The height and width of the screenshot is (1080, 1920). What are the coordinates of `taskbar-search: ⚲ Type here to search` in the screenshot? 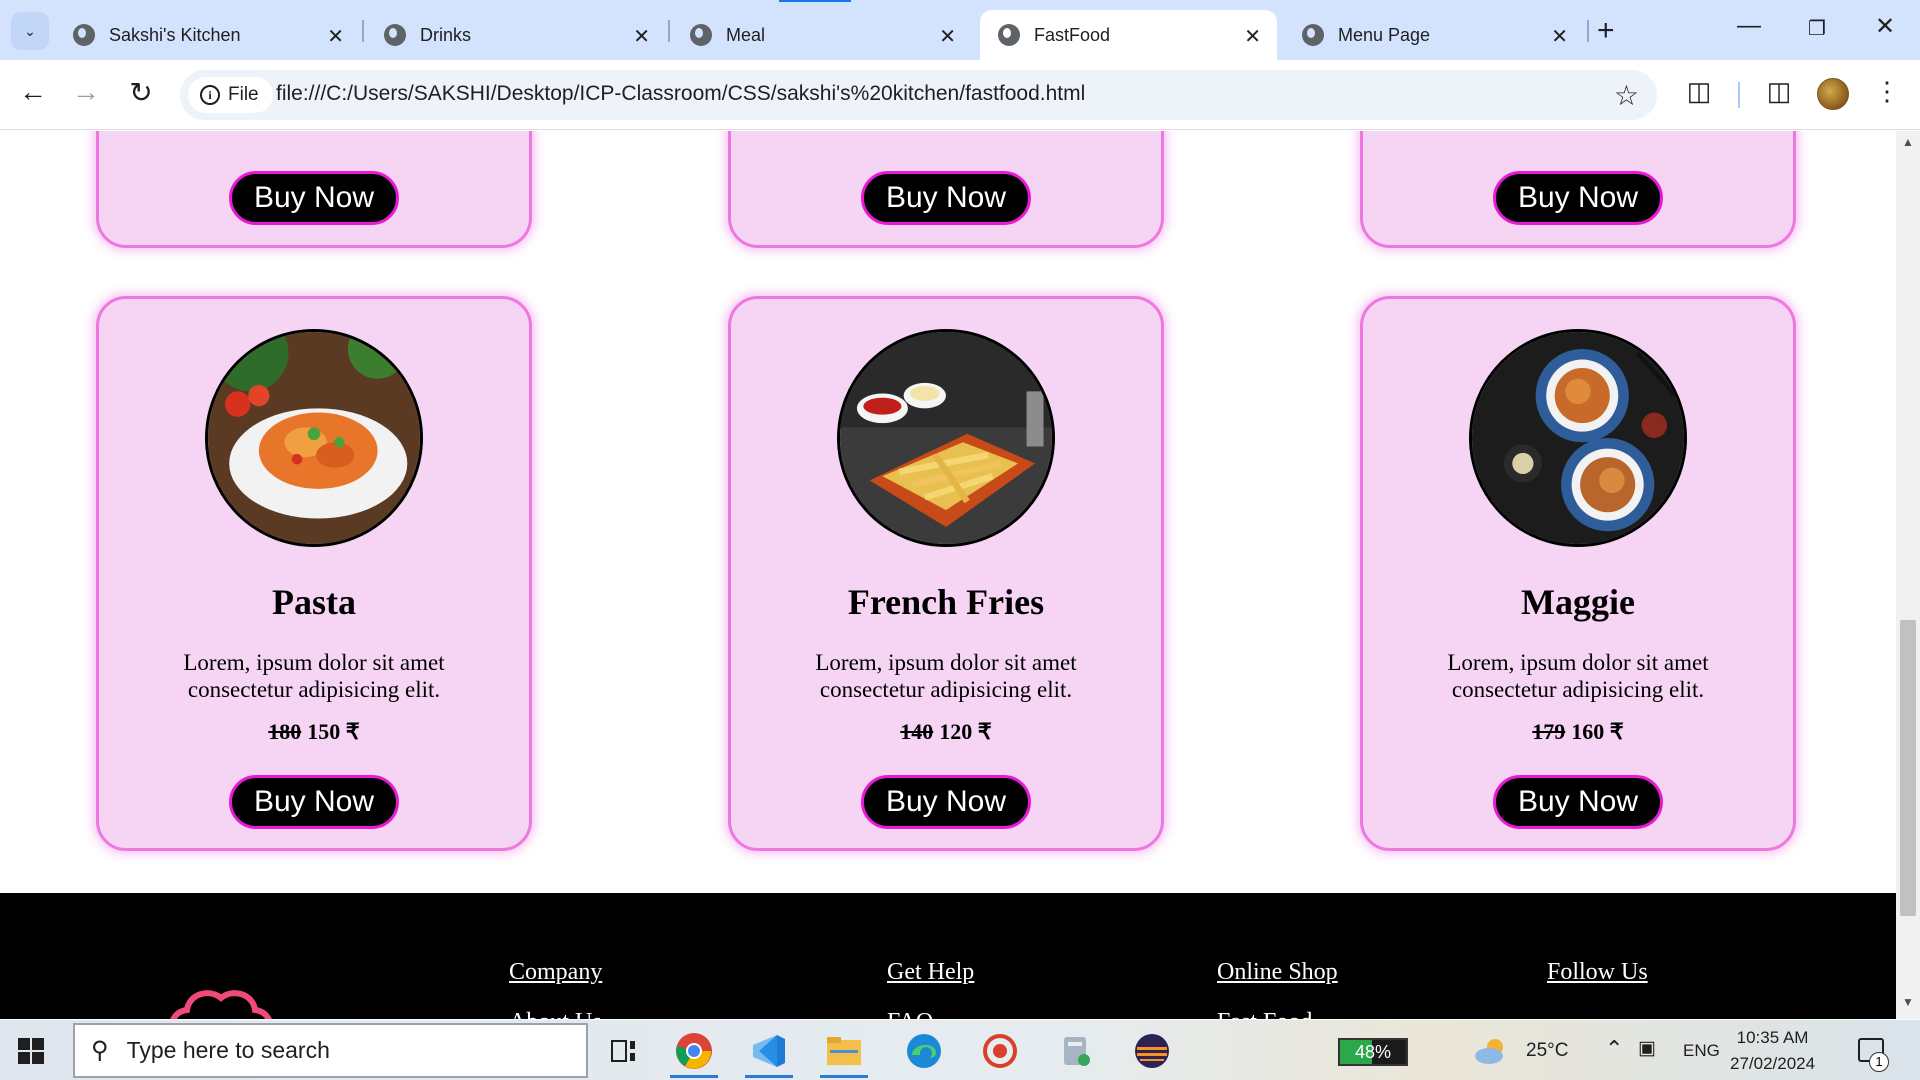 It's located at (330, 1050).